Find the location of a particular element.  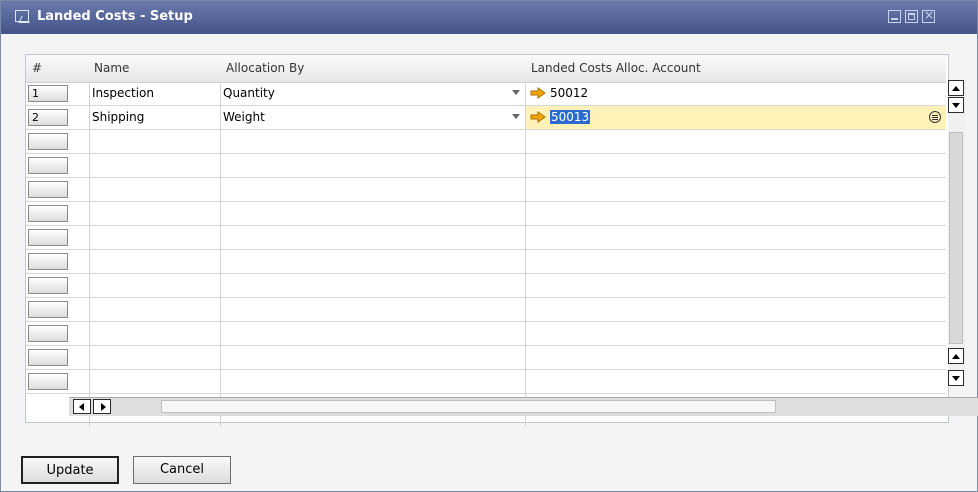

cancel-button: Cancel is located at coordinates (182, 470).